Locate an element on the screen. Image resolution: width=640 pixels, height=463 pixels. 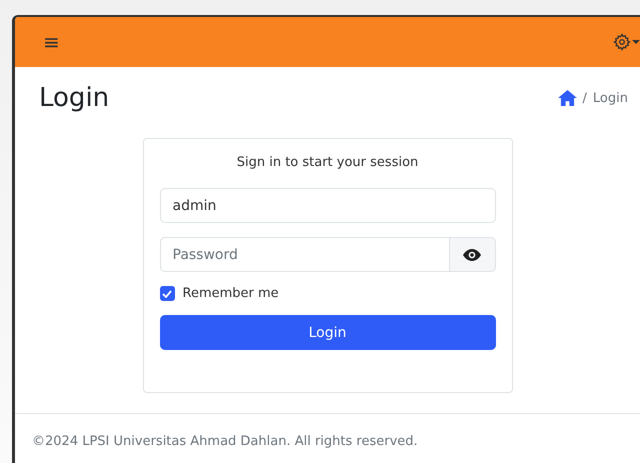
menu-icon: ≡ is located at coordinates (51, 42).